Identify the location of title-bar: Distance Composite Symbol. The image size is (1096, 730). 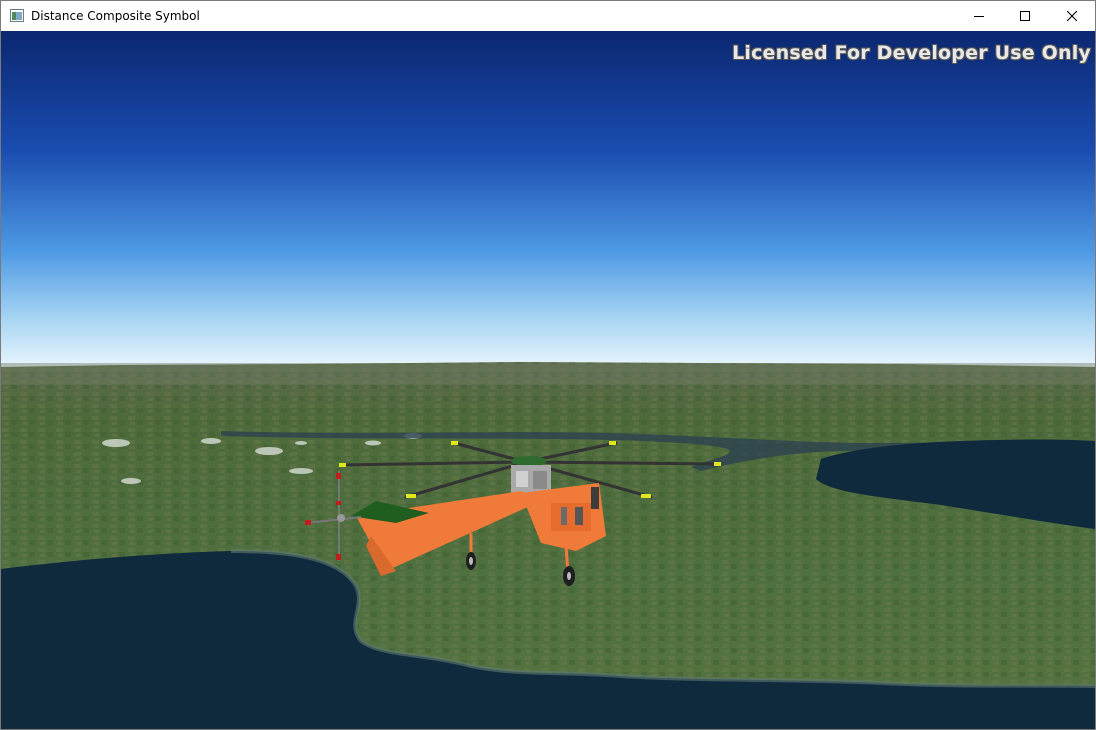
(548, 16).